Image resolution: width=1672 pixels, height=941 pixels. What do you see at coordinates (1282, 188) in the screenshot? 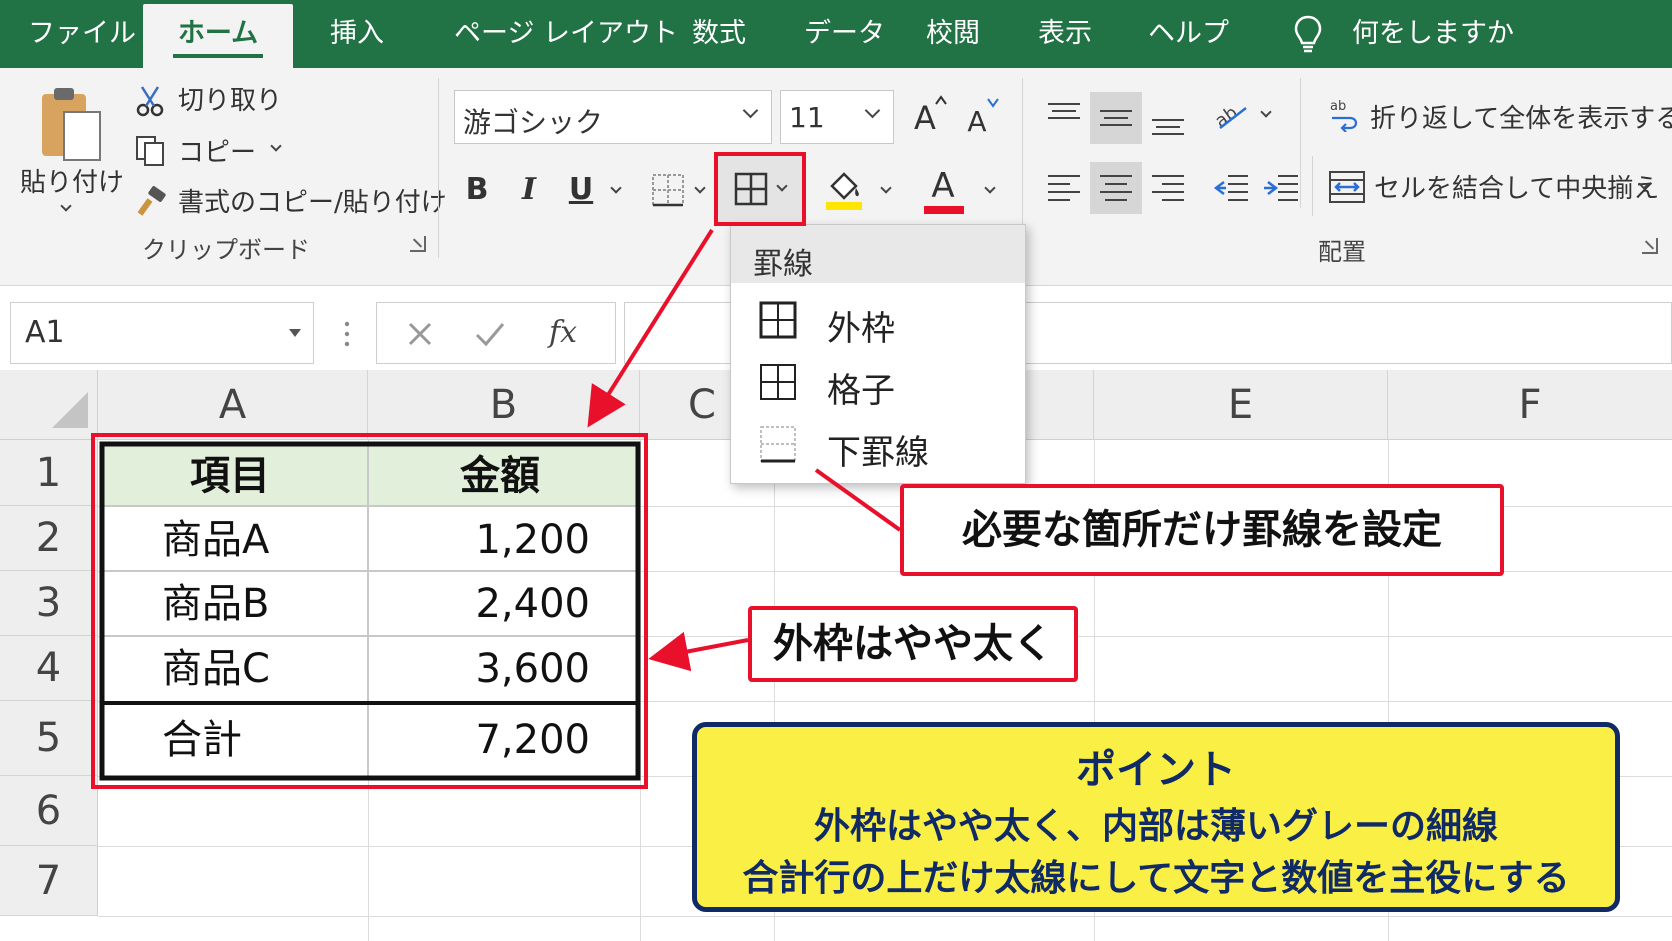
I see `increase-indent-icon` at bounding box center [1282, 188].